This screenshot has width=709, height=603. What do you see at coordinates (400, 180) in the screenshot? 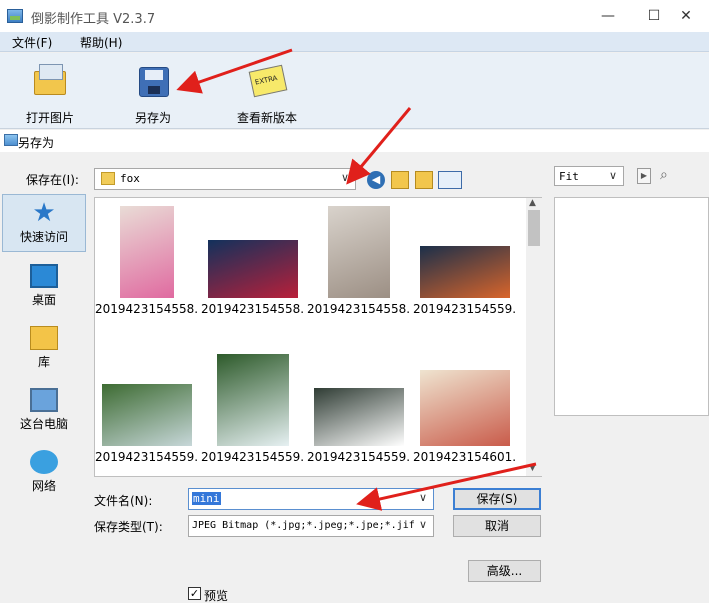
I see `up-folder-icon` at bounding box center [400, 180].